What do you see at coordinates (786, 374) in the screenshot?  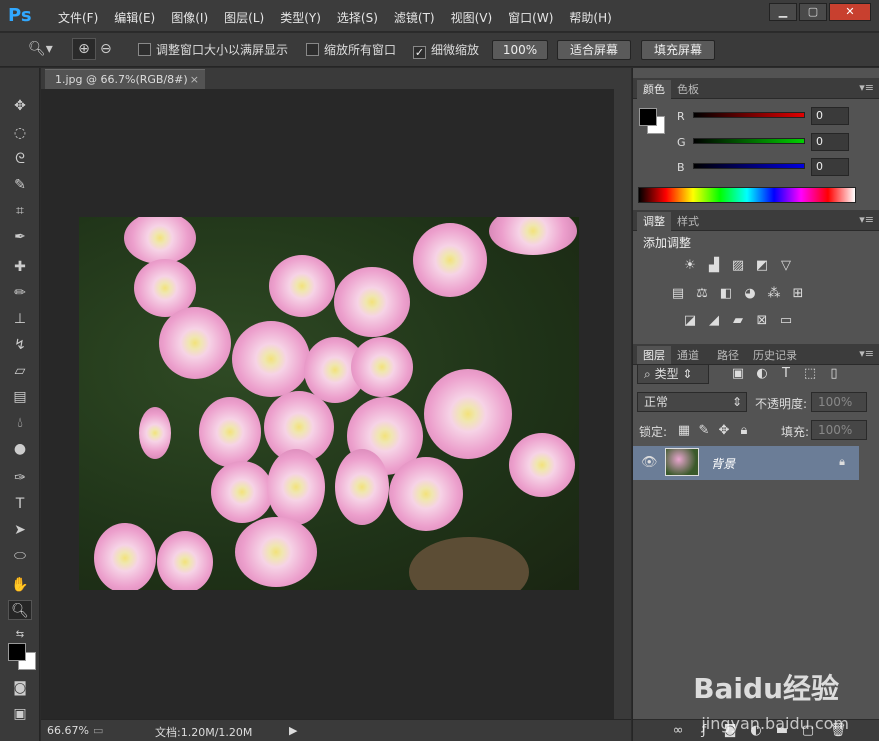 I see `filter-type-icon: T` at bounding box center [786, 374].